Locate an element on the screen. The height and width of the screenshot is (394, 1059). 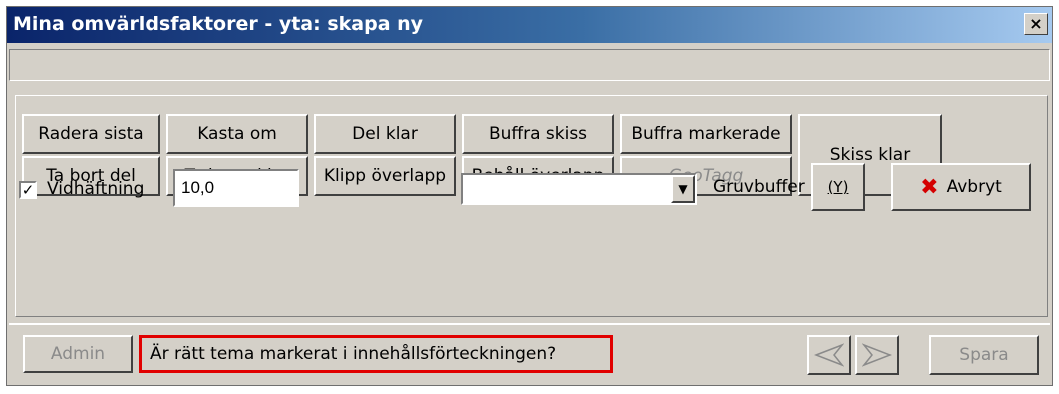
close-icon: × is located at coordinates (1036, 23).